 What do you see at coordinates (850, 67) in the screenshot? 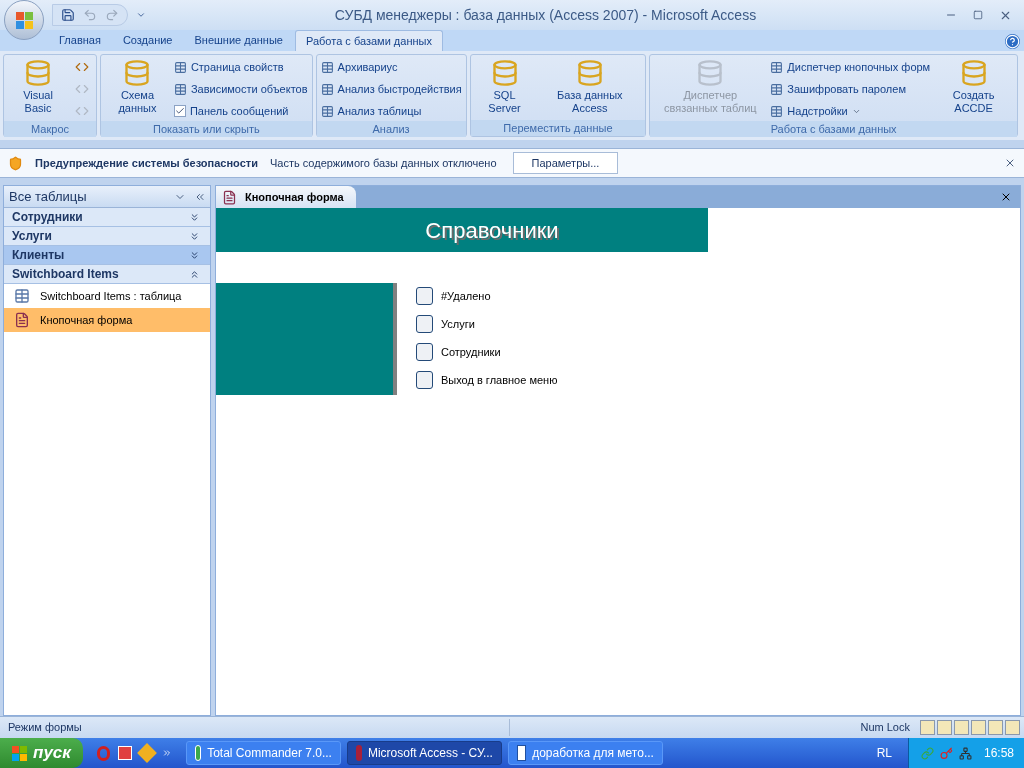
I see `ribbon-small-button: Диспетчер кнопочных форм` at bounding box center [850, 67].